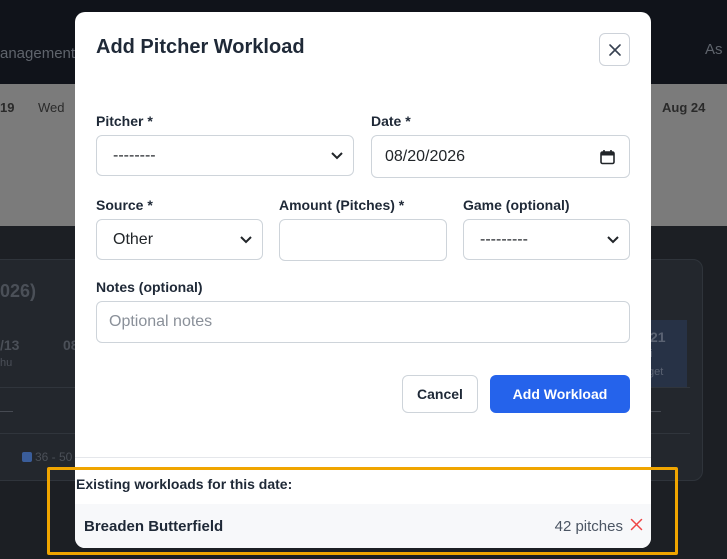  I want to click on close-icon, so click(614, 49).